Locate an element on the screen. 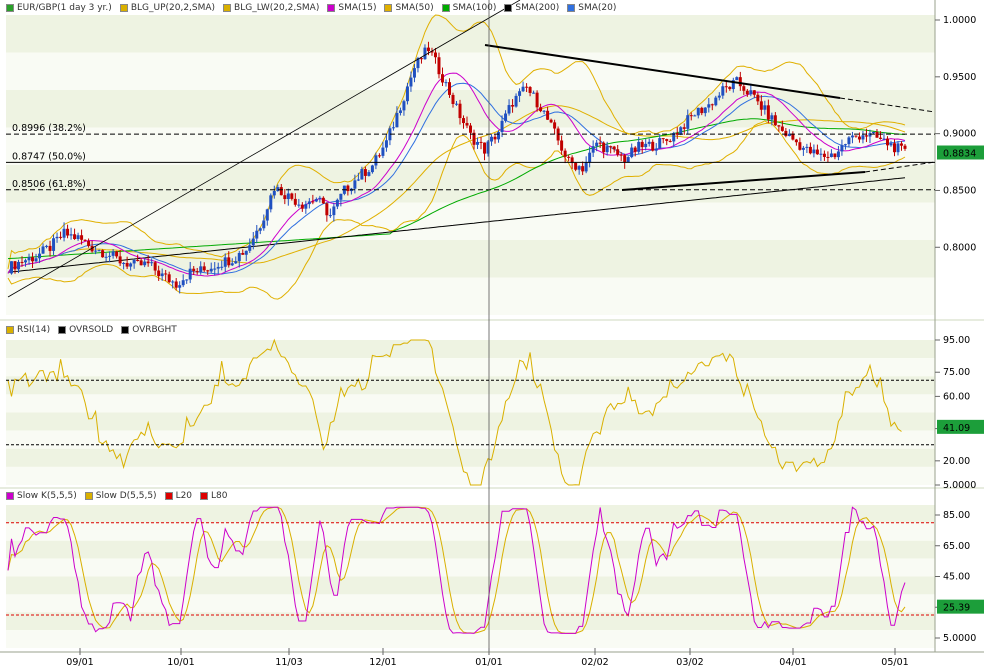 The image size is (984, 670). legend-item-sma100: SMA(100) is located at coordinates (468, 8).